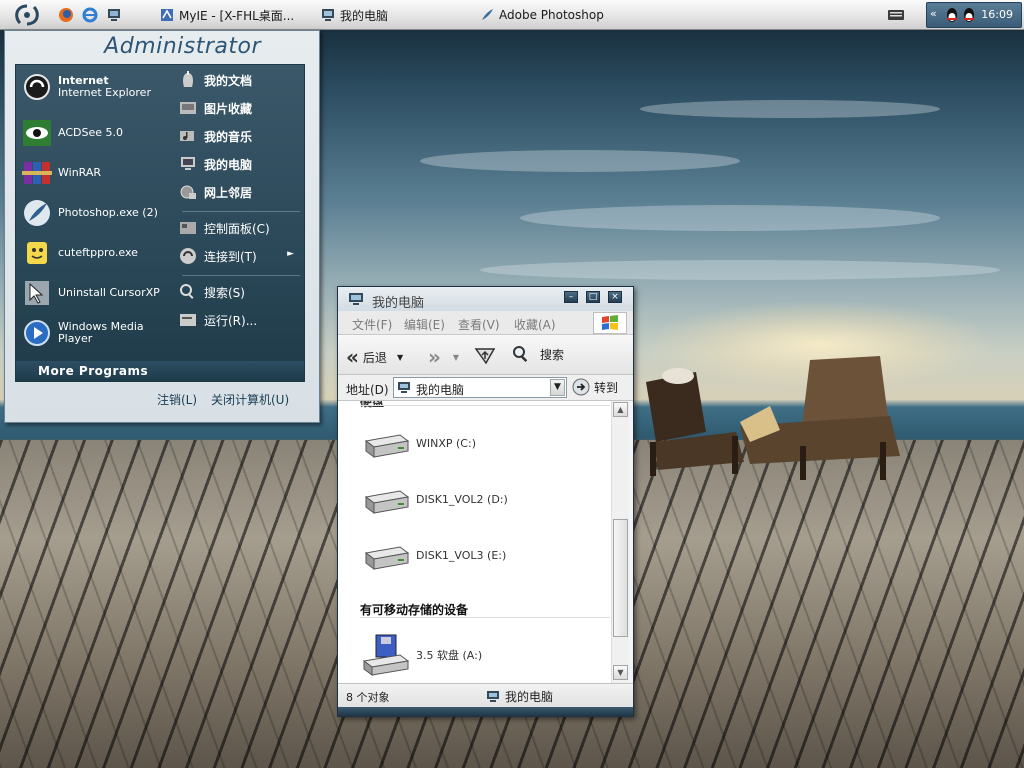  Describe the element at coordinates (493, 696) in the screenshot. I see `computer-icon` at that location.